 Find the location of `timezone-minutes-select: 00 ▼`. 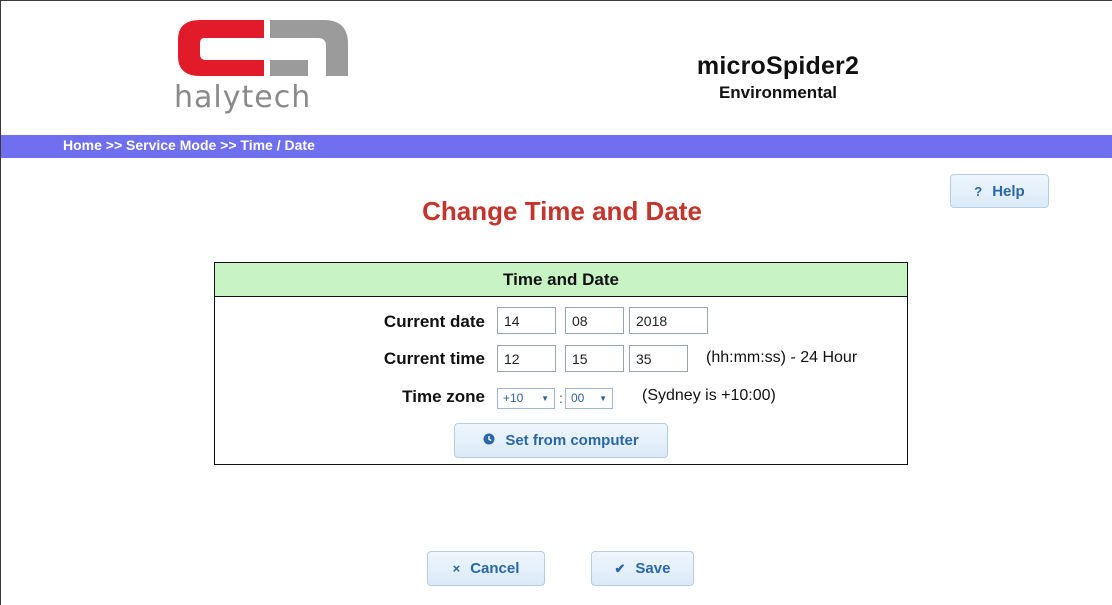

timezone-minutes-select: 00 ▼ is located at coordinates (589, 398).